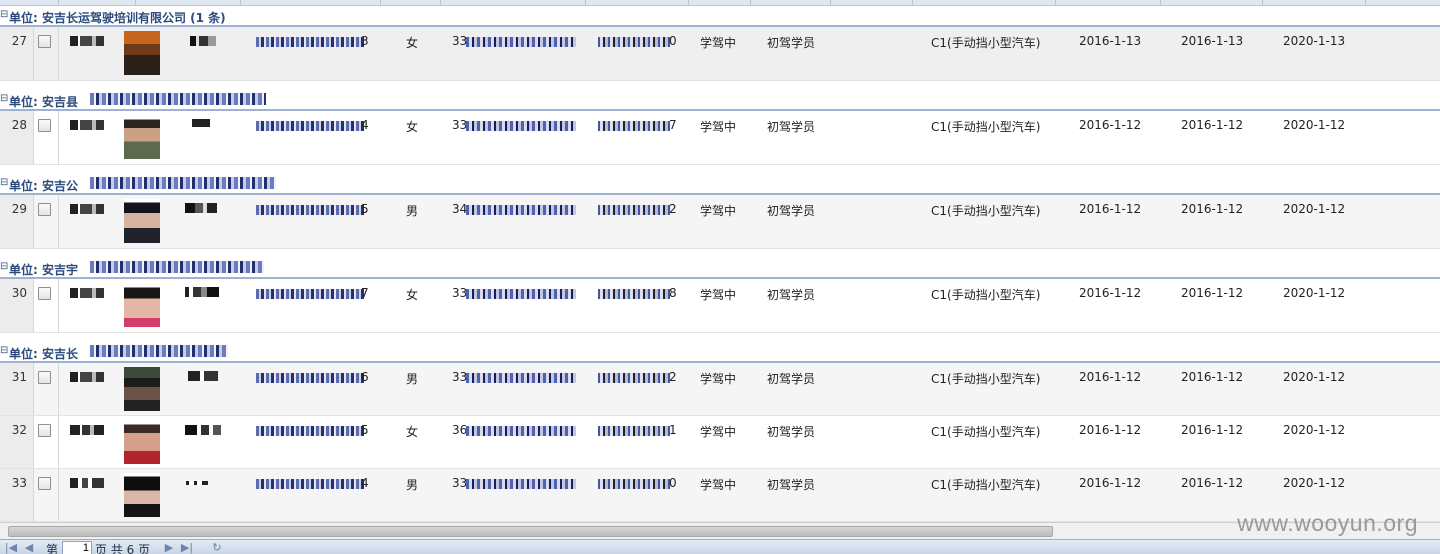 This screenshot has height=554, width=1440. What do you see at coordinates (720, 352) in the screenshot?
I see `group-header: ⊟ 单位: 安吉长` at bounding box center [720, 352].